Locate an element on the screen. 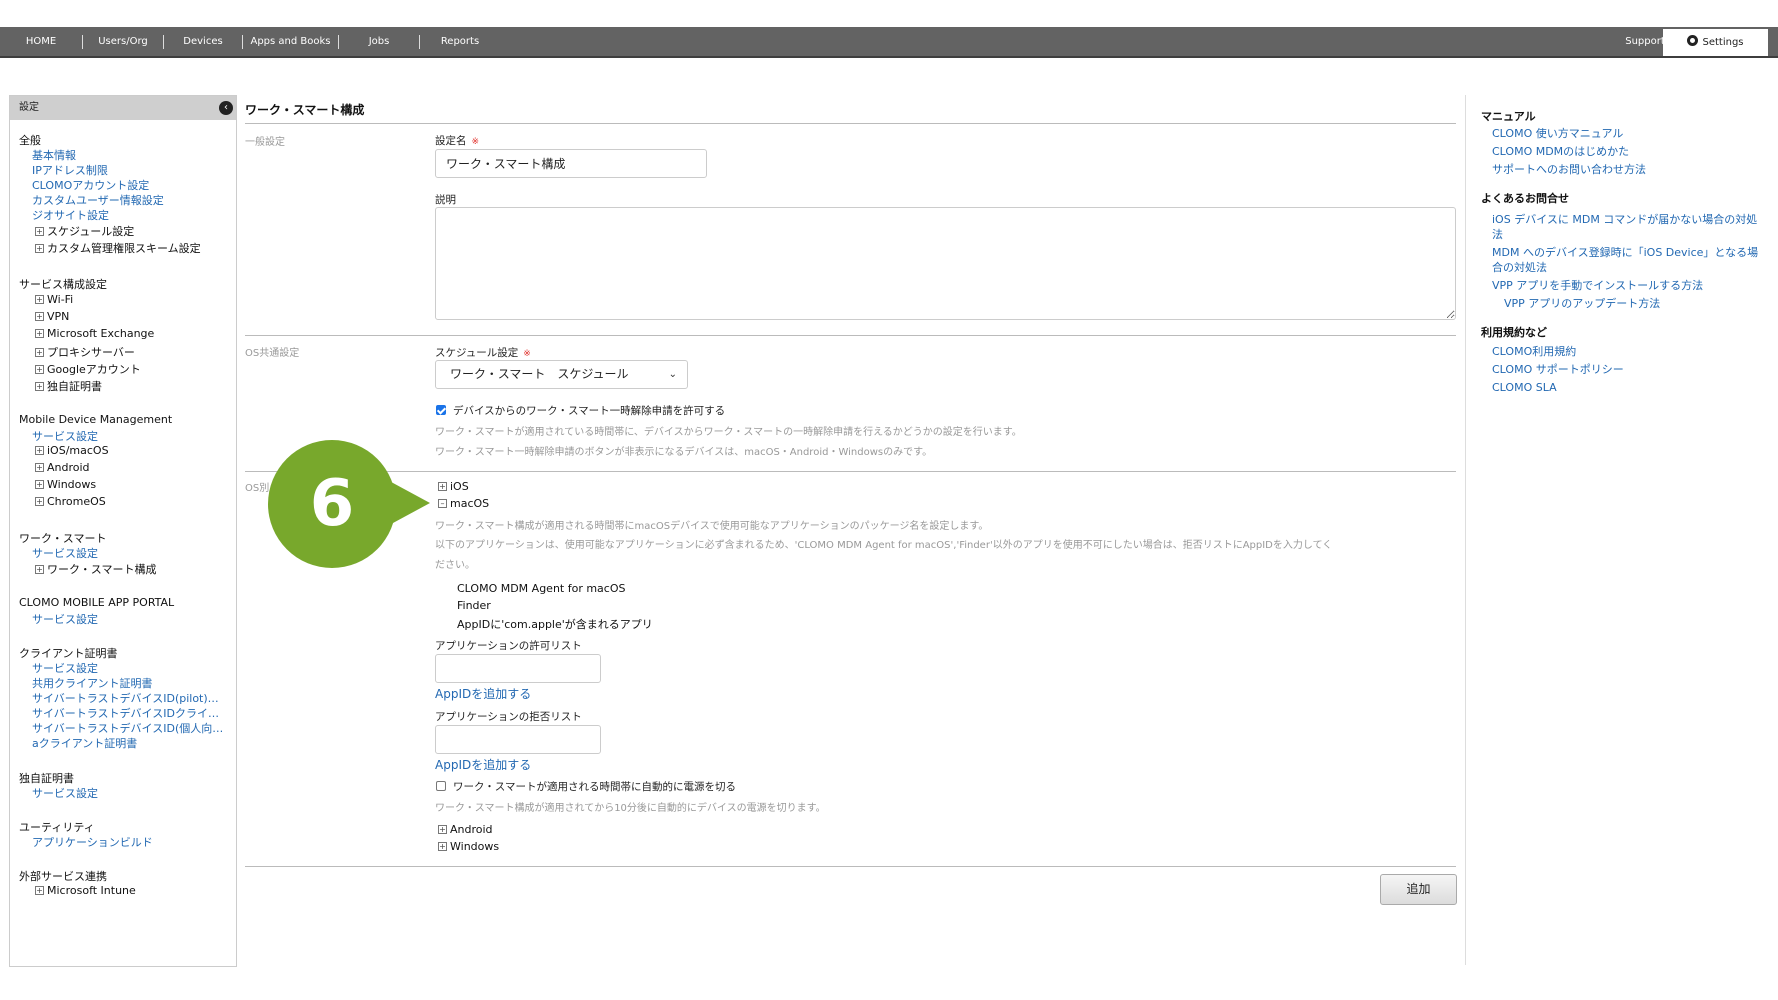 This screenshot has width=1778, height=1000. sidebar-tree-chromeos: + ChromeOS is located at coordinates (70, 501).